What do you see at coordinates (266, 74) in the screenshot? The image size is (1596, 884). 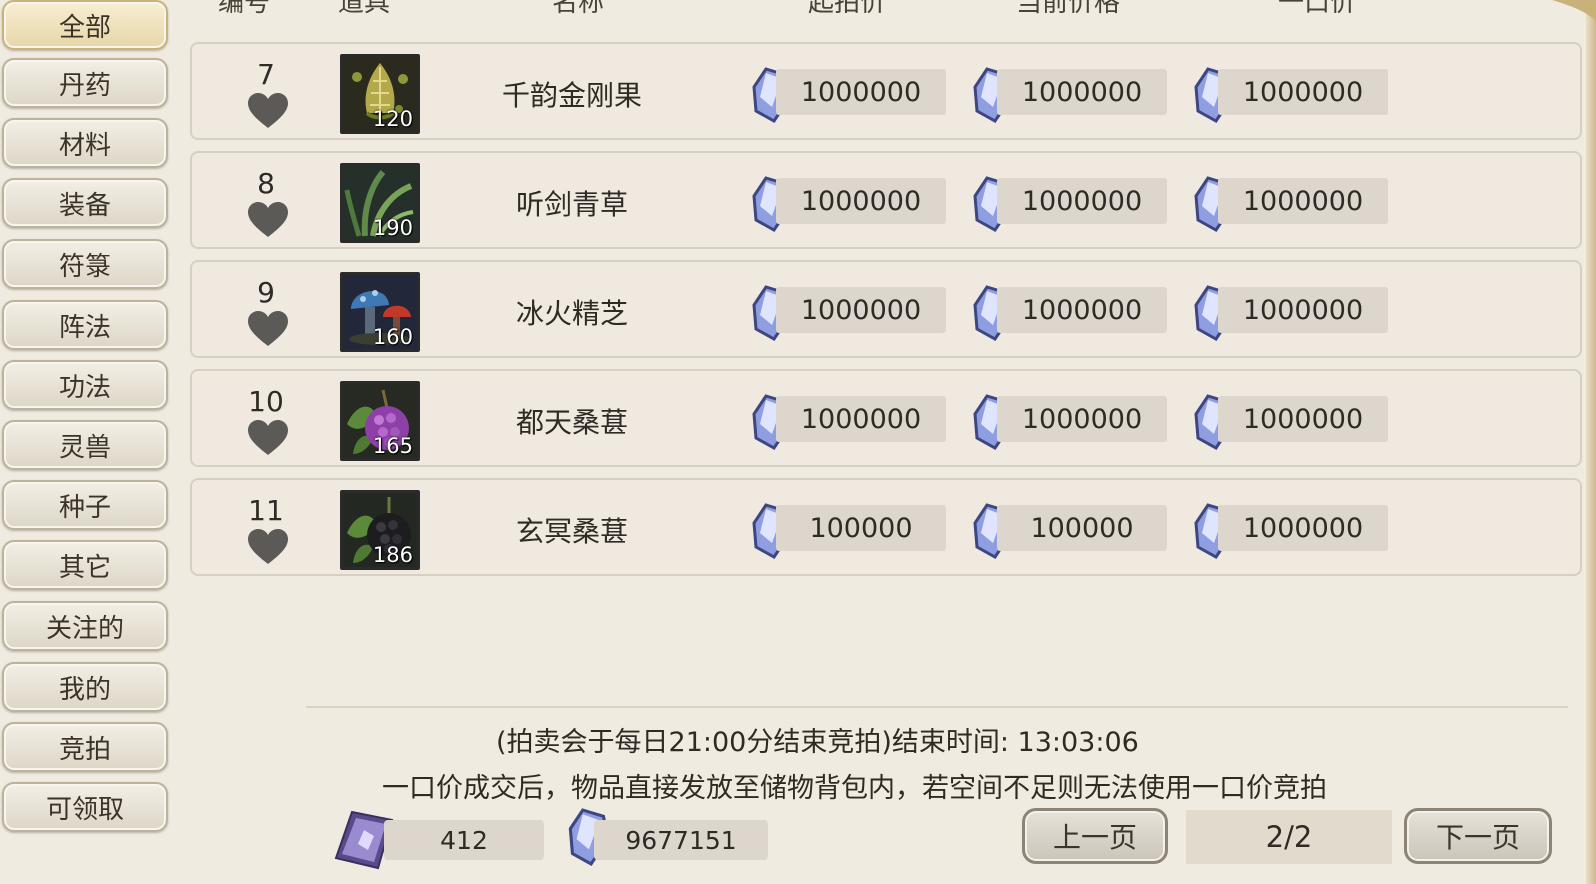 I see `item-number: 7` at bounding box center [266, 74].